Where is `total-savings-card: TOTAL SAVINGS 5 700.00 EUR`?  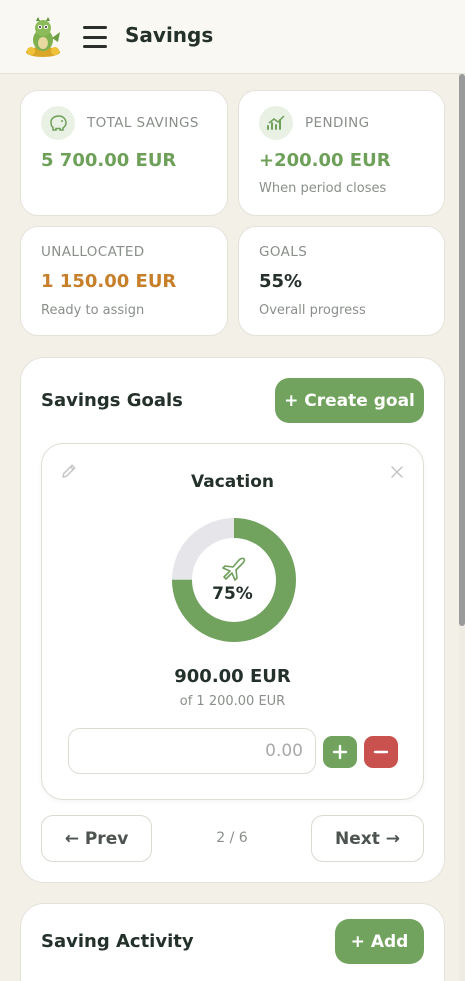
total-savings-card: TOTAL SAVINGS 5 700.00 EUR is located at coordinates (124, 153).